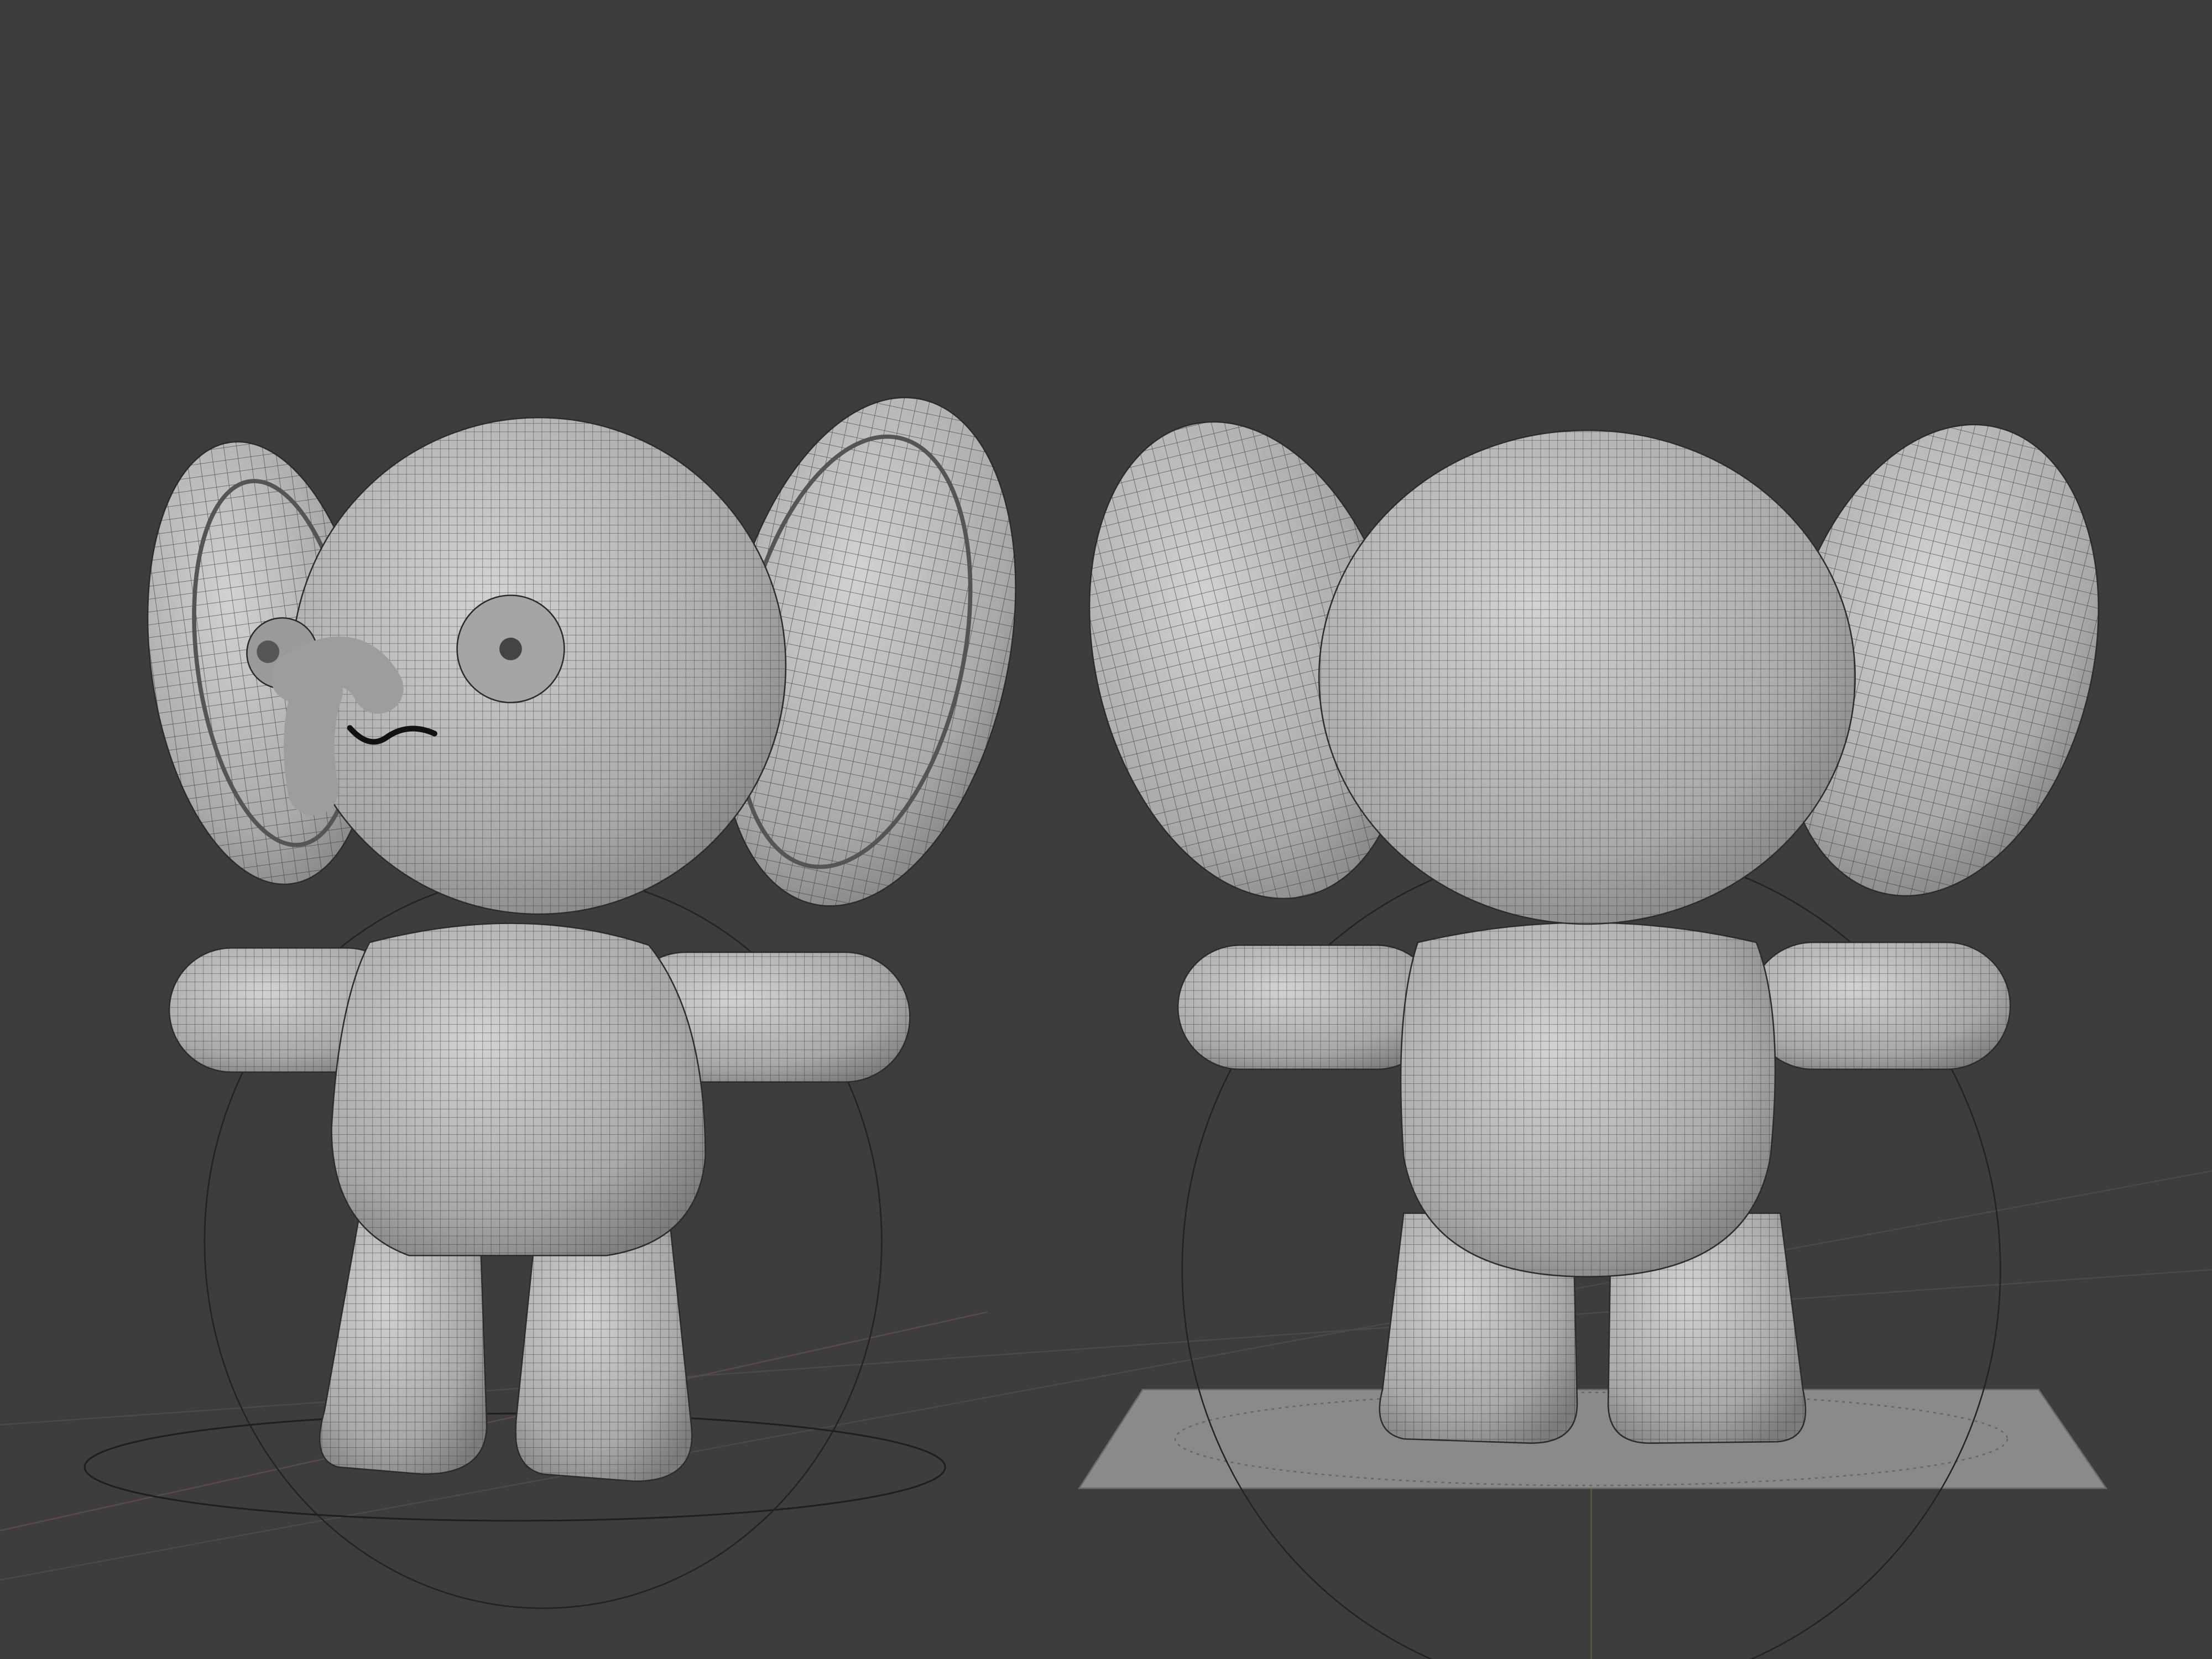  What do you see at coordinates (1880, 1006) in the screenshot?
I see `right-arm` at bounding box center [1880, 1006].